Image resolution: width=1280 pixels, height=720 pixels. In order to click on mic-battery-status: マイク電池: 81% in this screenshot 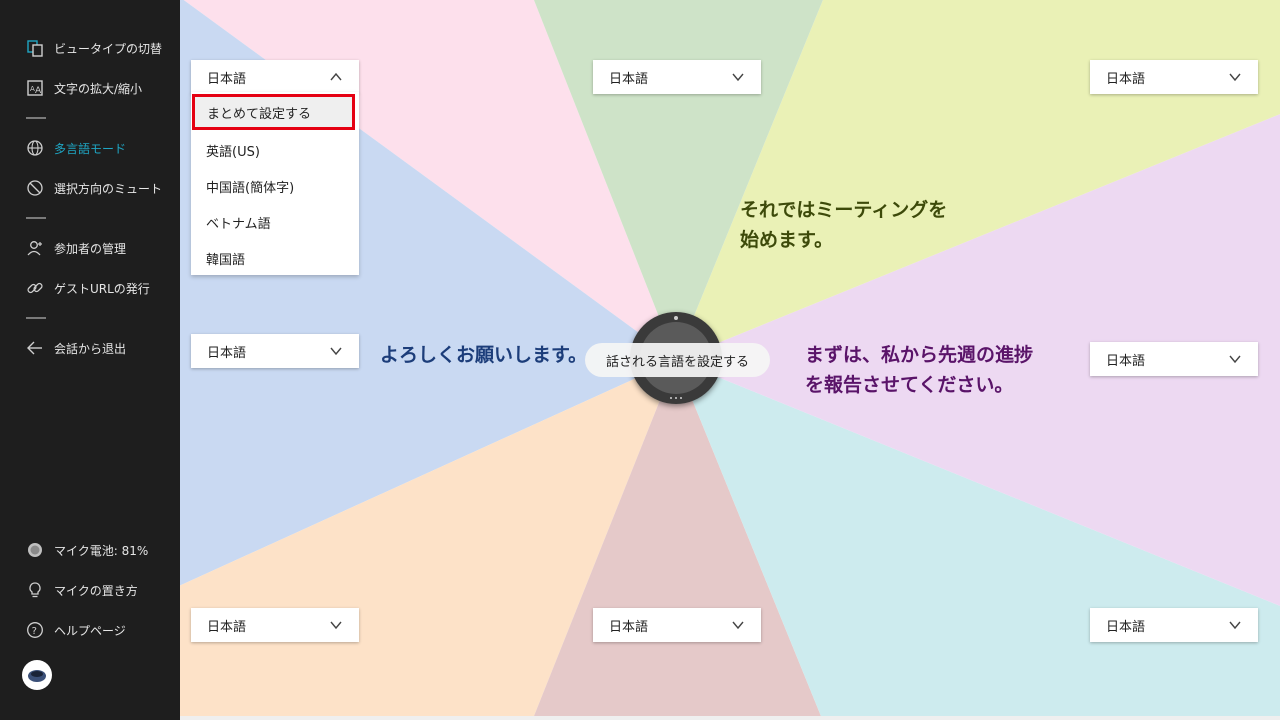, I will do `click(87, 550)`.